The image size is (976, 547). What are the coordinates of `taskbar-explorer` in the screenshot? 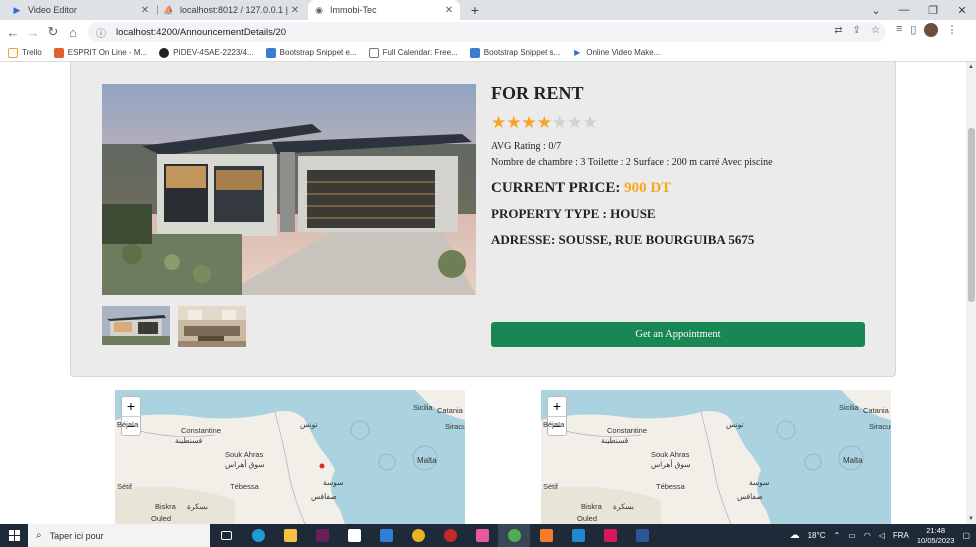 It's located at (290, 535).